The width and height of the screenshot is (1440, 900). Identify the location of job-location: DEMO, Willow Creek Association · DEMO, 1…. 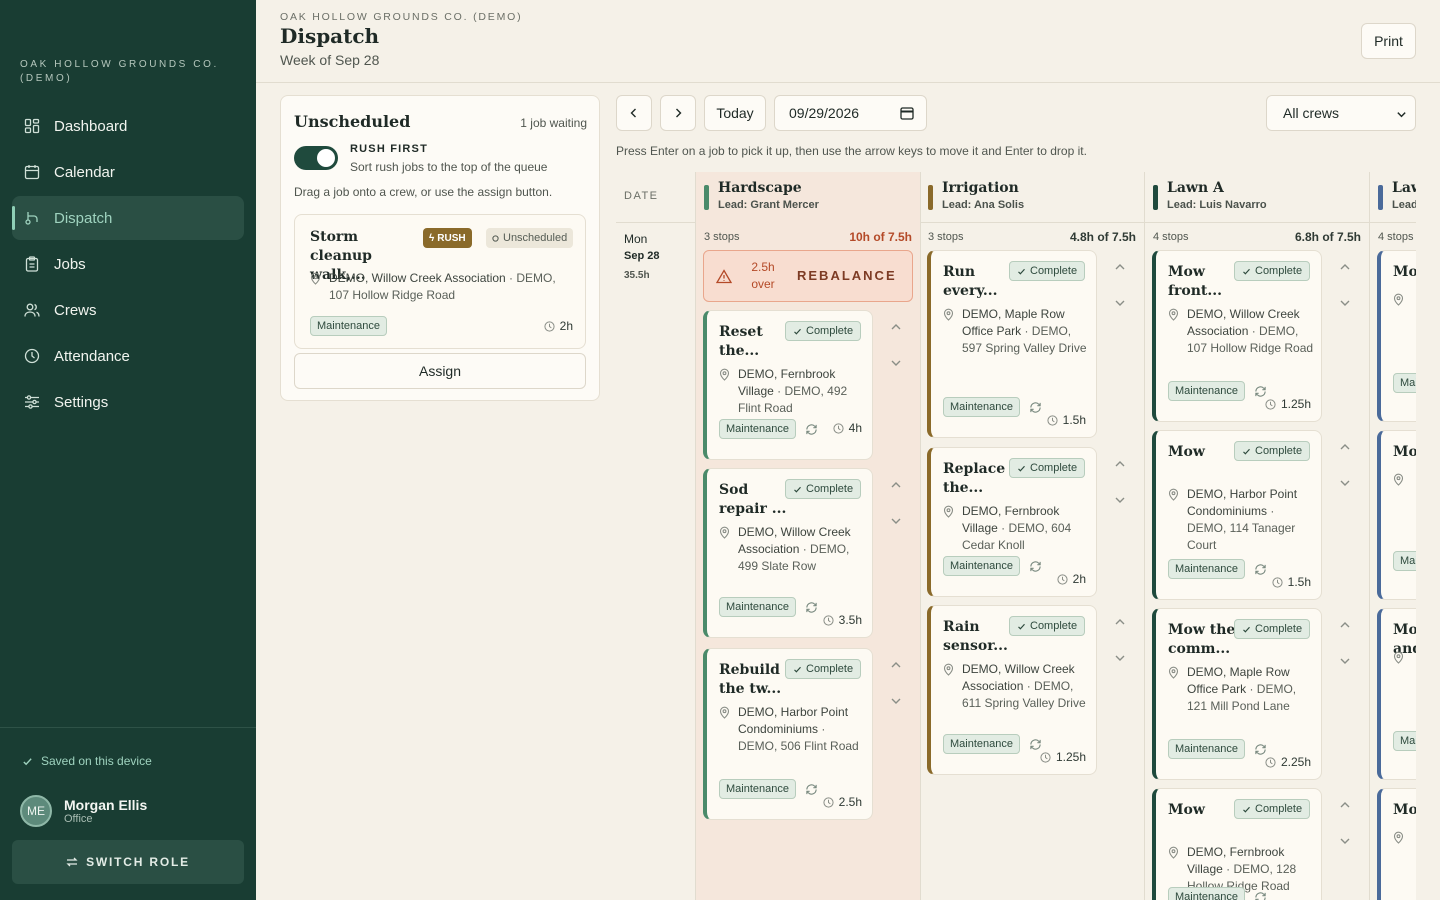
(1242, 331).